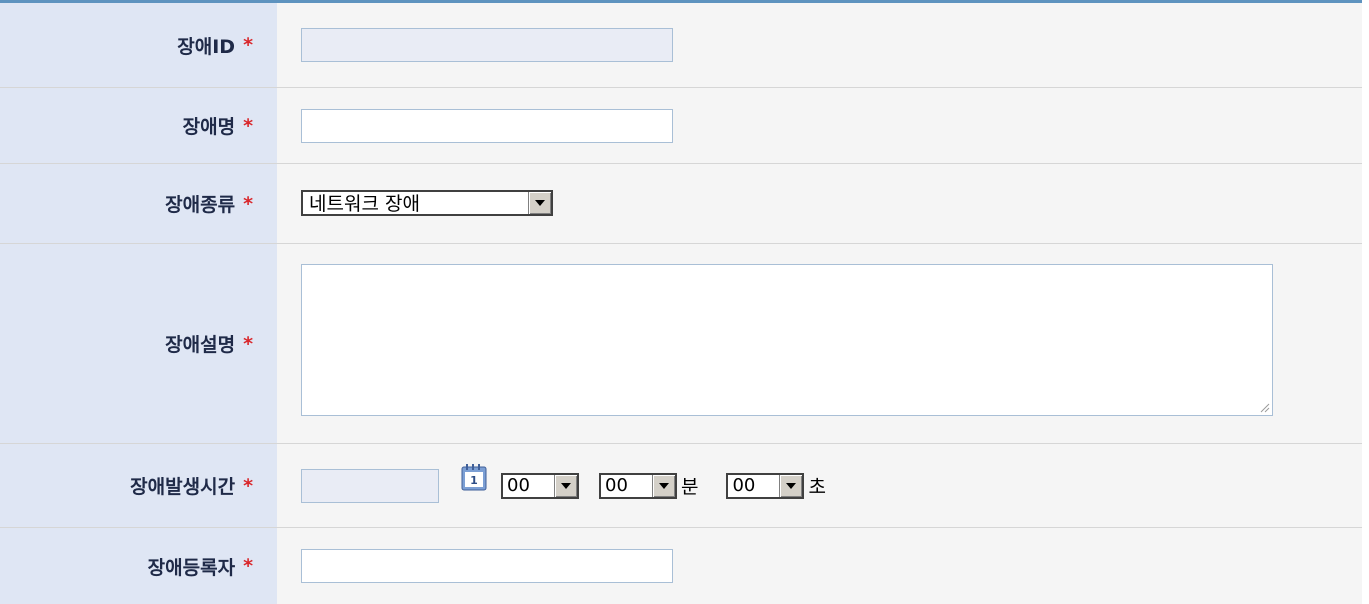 The image size is (1369, 604). I want to click on second-dropdown-button, so click(791, 485).